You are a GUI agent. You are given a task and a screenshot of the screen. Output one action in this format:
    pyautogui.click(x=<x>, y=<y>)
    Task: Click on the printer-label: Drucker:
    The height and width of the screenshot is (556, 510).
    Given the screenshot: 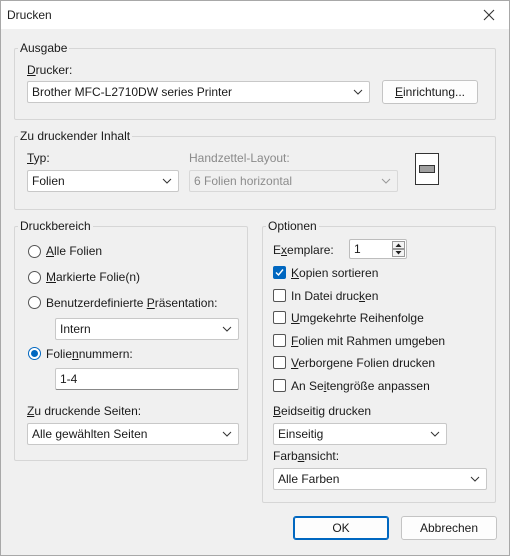 What is the action you would take?
    pyautogui.click(x=50, y=70)
    